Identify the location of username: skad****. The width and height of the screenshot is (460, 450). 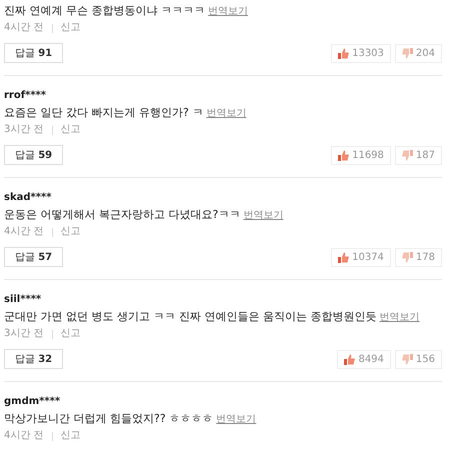
(28, 198).